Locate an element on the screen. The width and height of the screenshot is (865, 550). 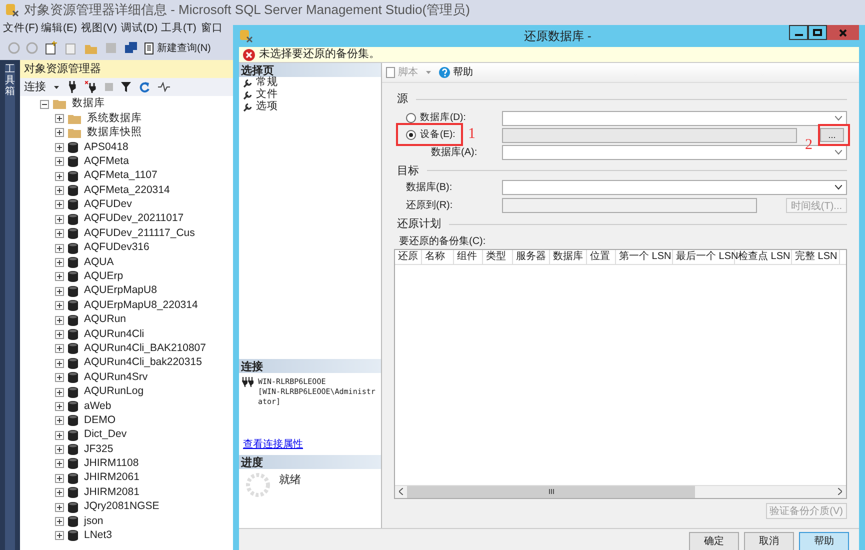
filter-icon is located at coordinates (126, 87).